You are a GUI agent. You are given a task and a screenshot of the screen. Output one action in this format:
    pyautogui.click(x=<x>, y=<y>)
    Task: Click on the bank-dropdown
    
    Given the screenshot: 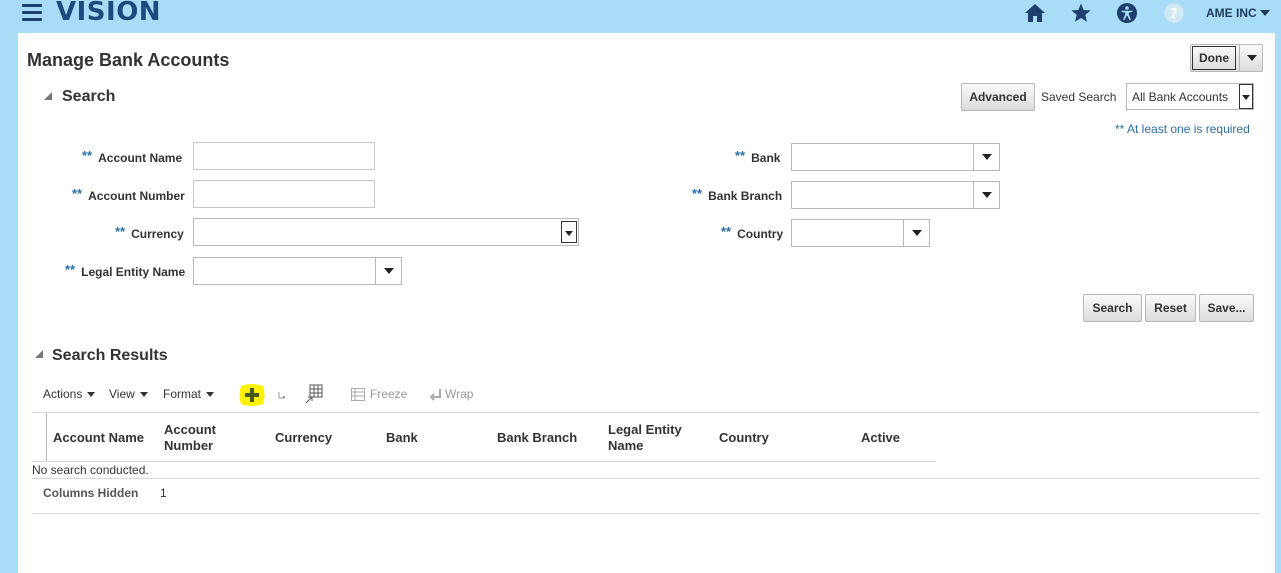 What is the action you would take?
    pyautogui.click(x=986, y=157)
    